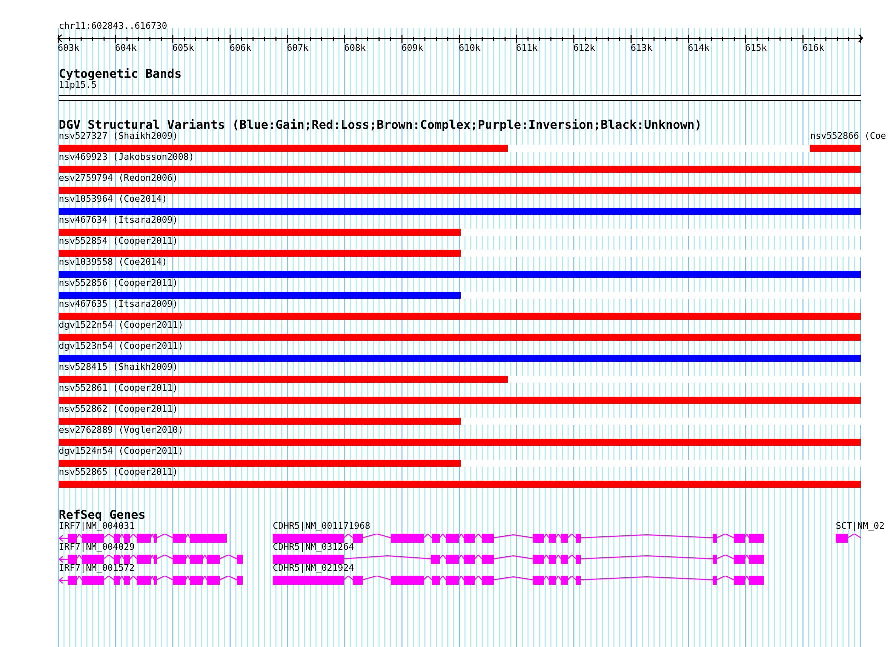  Describe the element at coordinates (756, 49) in the screenshot. I see `tick-label: 615k` at that location.